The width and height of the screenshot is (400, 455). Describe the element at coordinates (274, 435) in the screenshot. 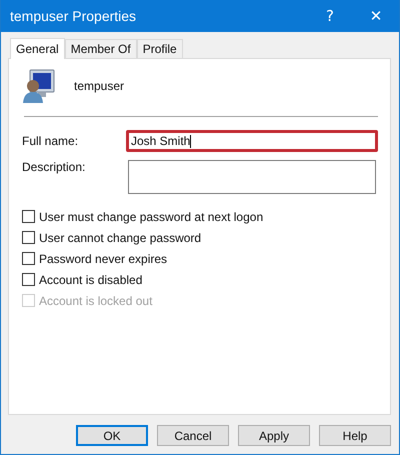

I see `dialog-button: Apply` at that location.